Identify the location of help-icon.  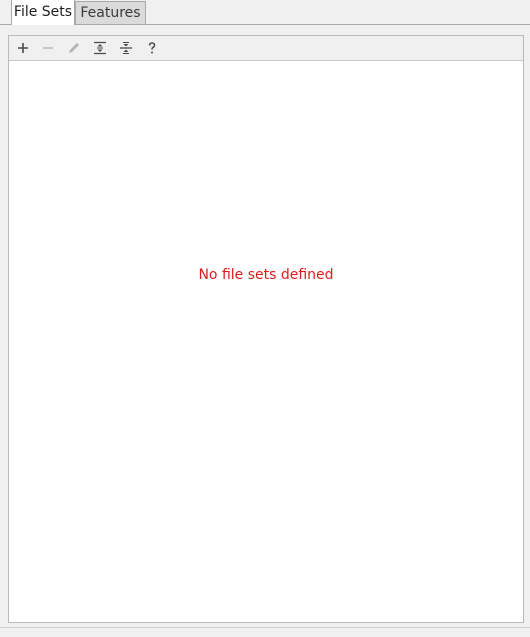
(152, 48).